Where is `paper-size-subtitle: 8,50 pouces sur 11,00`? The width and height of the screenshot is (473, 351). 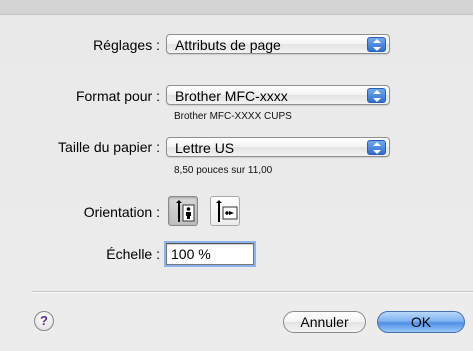 paper-size-subtitle: 8,50 pouces sur 11,00 is located at coordinates (223, 170).